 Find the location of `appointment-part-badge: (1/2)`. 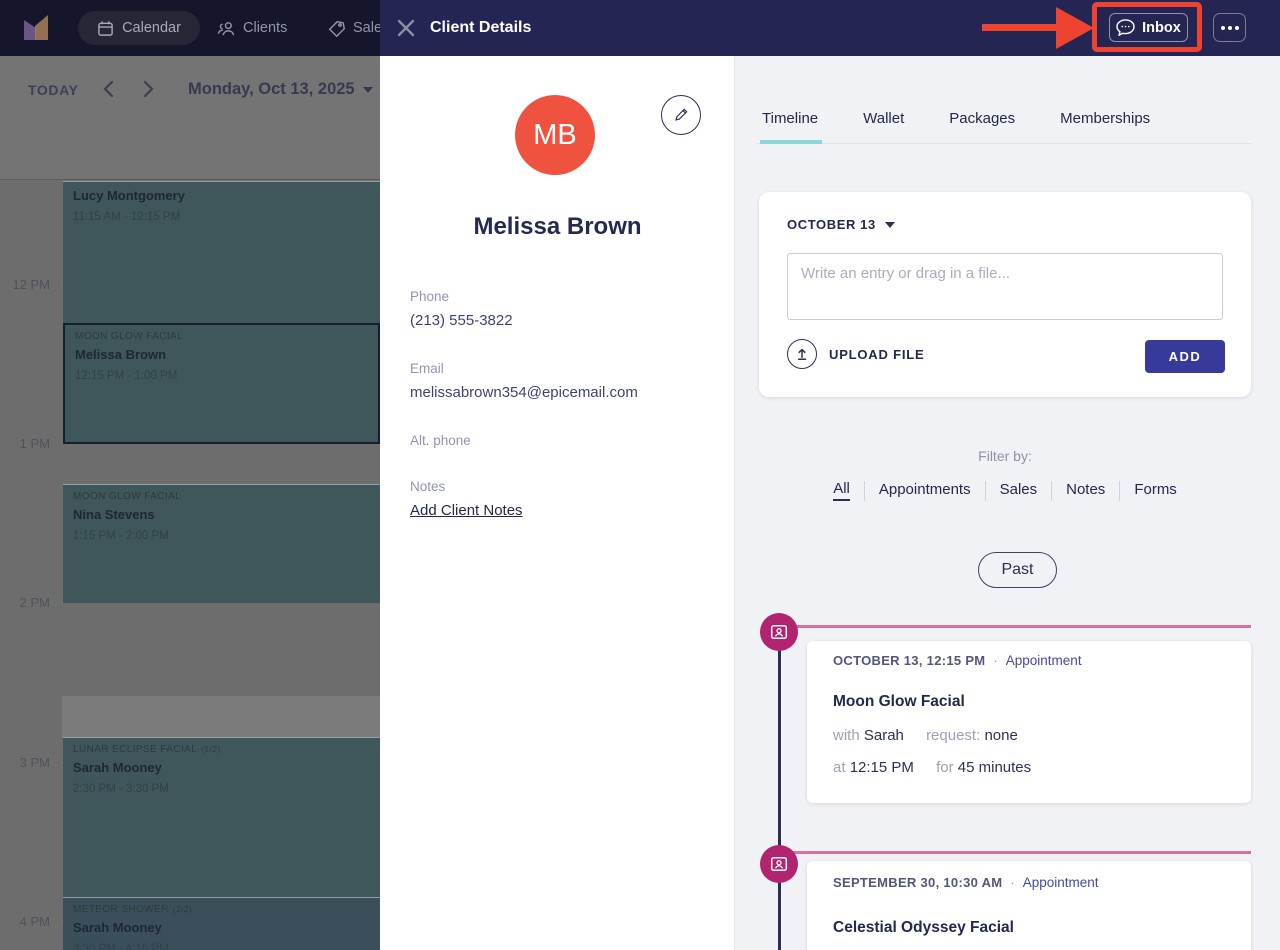

appointment-part-badge: (1/2) is located at coordinates (211, 749).